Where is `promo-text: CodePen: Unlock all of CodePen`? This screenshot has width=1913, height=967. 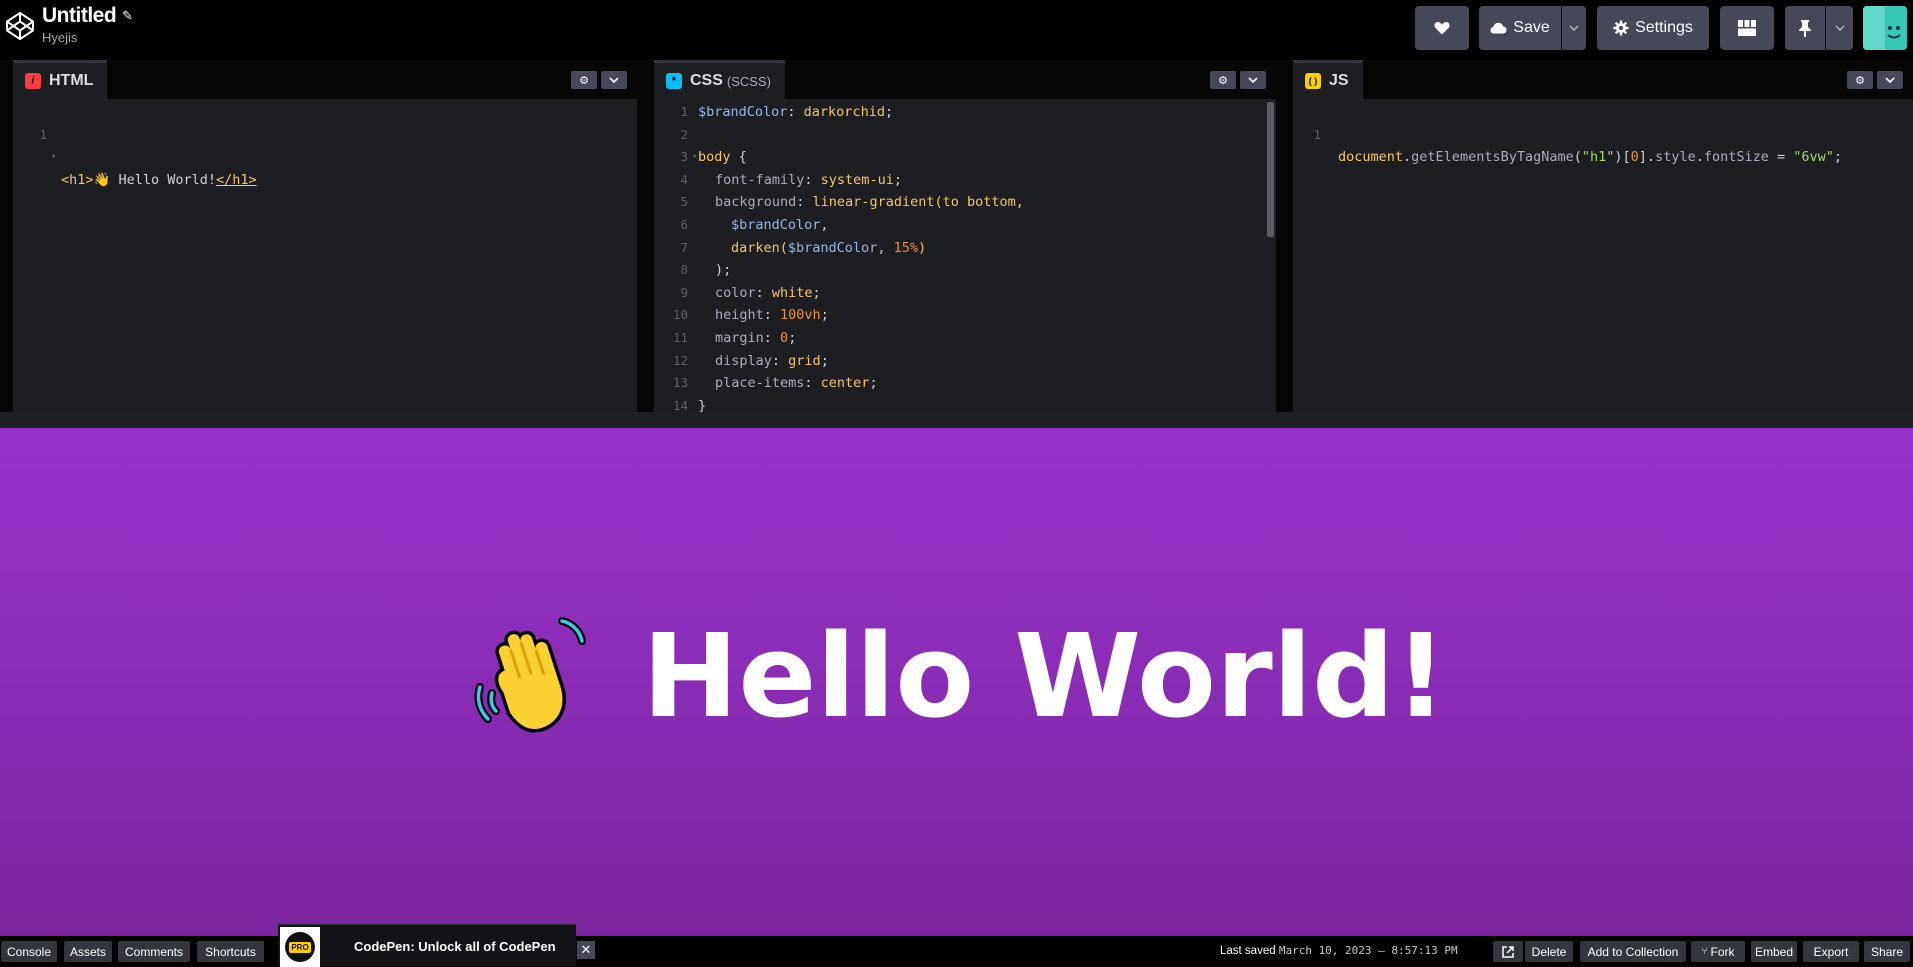
promo-text: CodePen: Unlock all of CodePen is located at coordinates (455, 946).